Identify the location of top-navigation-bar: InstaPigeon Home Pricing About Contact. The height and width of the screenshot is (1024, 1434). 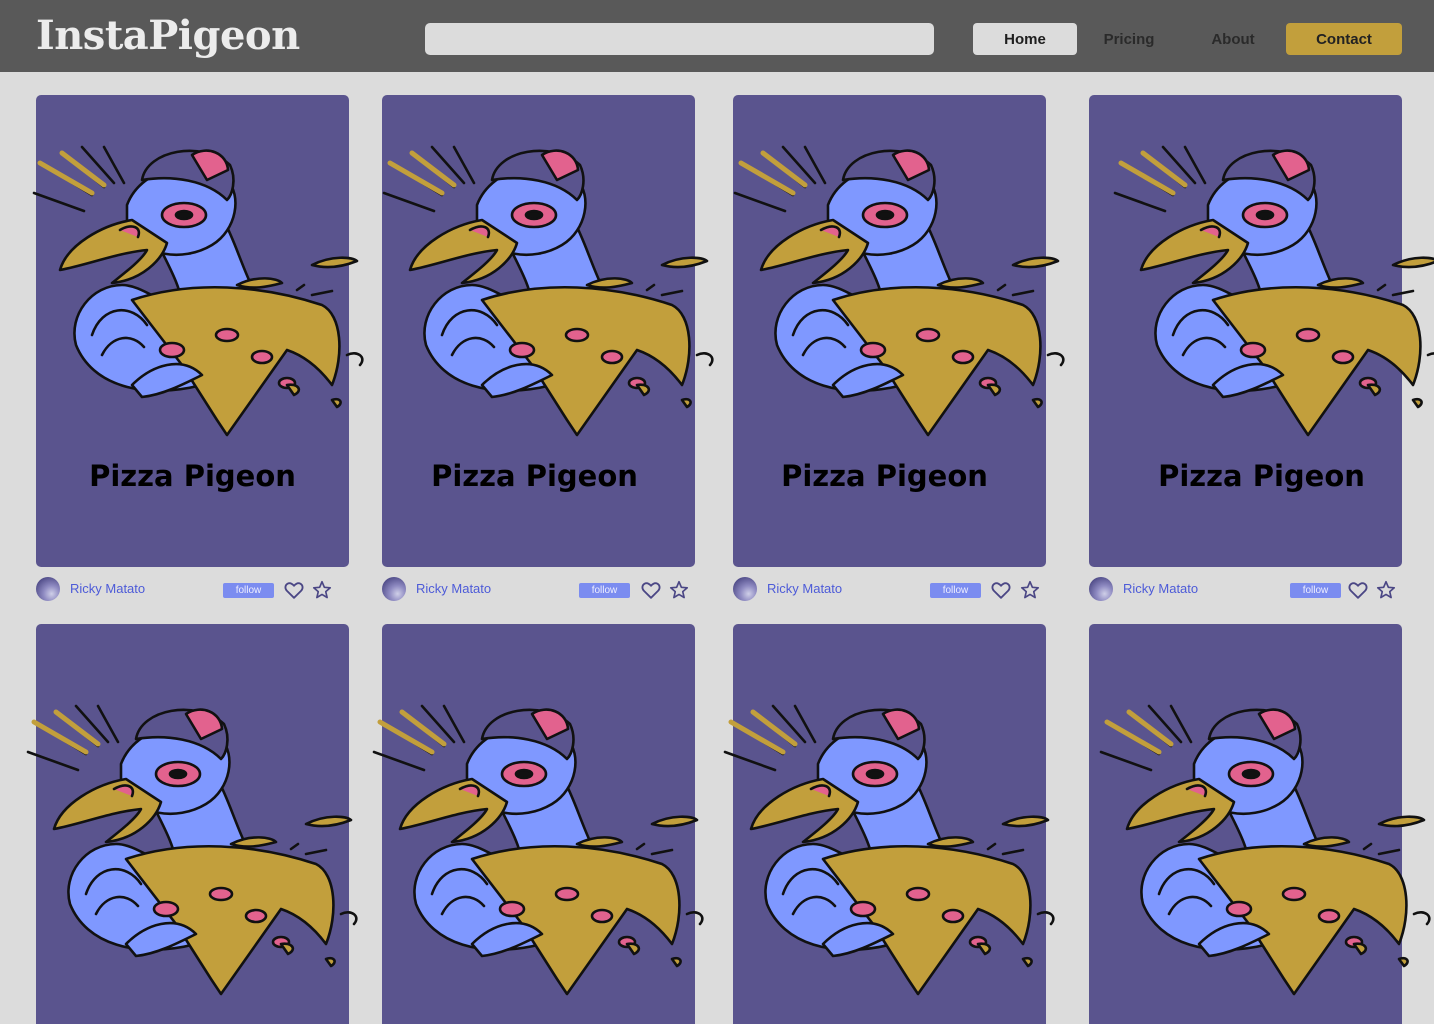
(717, 36).